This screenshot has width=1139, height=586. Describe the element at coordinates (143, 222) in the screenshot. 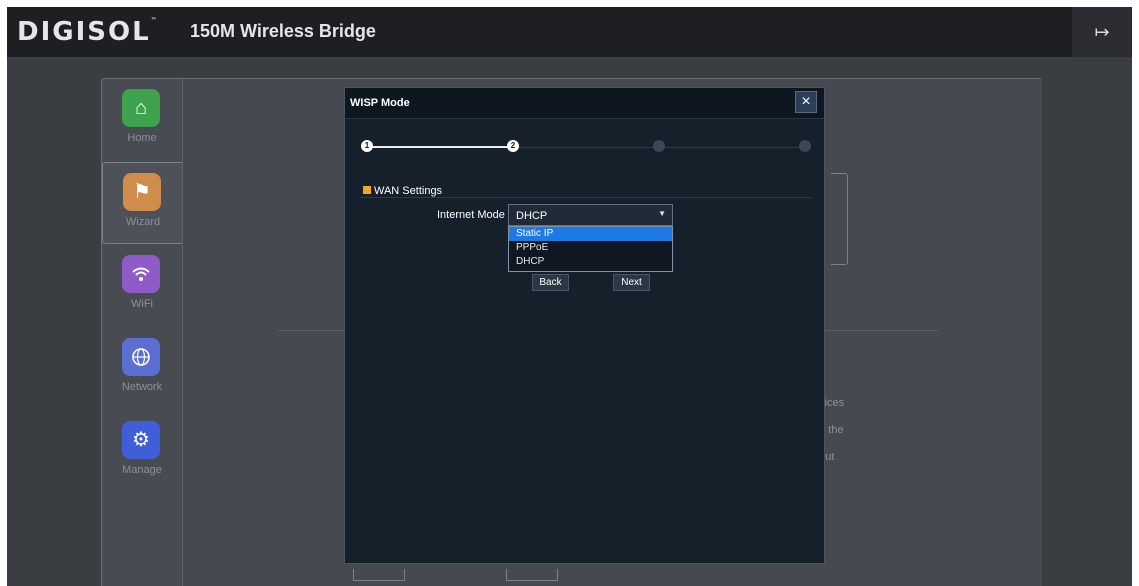

I see `sidebar-item-label: Wizard` at that location.